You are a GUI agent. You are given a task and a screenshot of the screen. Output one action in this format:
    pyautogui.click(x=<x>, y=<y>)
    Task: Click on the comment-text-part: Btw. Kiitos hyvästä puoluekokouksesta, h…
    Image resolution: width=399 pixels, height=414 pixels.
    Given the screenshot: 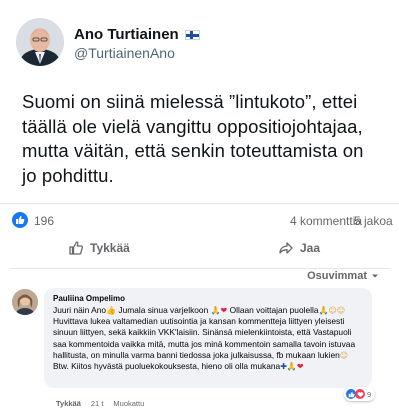 What is the action you would take?
    pyautogui.click(x=167, y=366)
    